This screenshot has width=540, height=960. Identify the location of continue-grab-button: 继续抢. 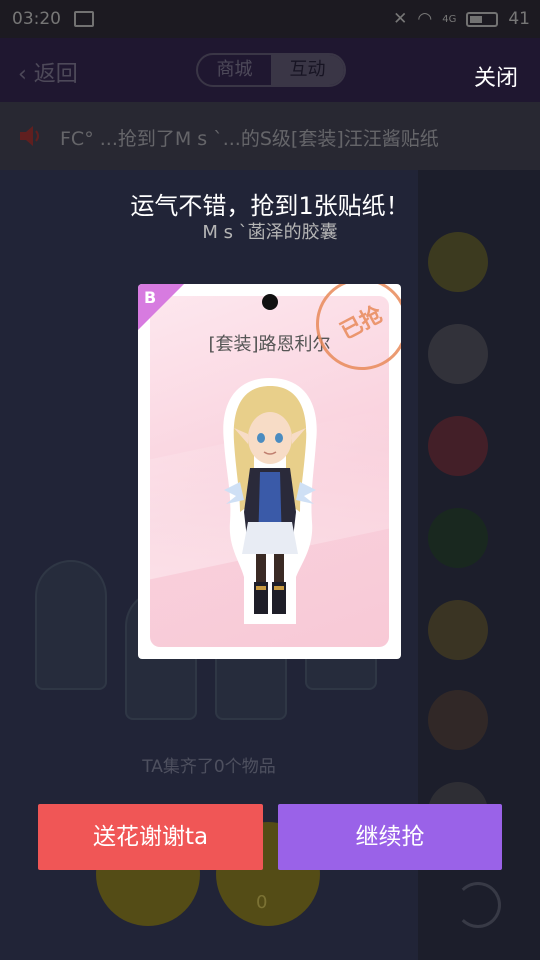
(390, 837).